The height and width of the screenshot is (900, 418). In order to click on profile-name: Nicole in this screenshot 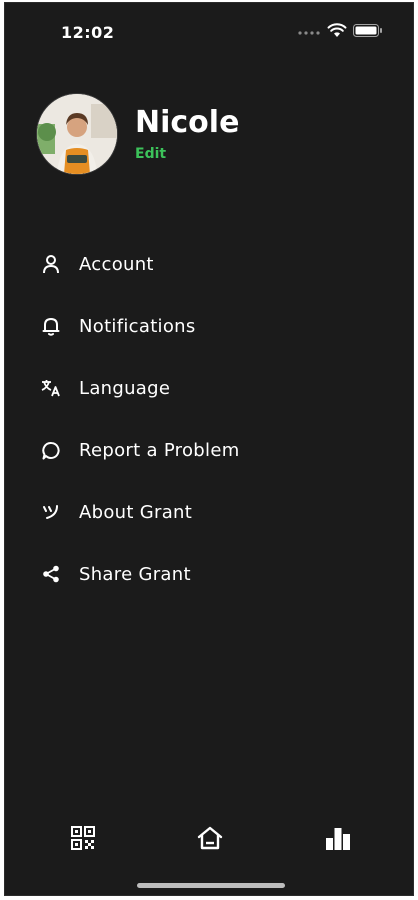, I will do `click(187, 122)`.